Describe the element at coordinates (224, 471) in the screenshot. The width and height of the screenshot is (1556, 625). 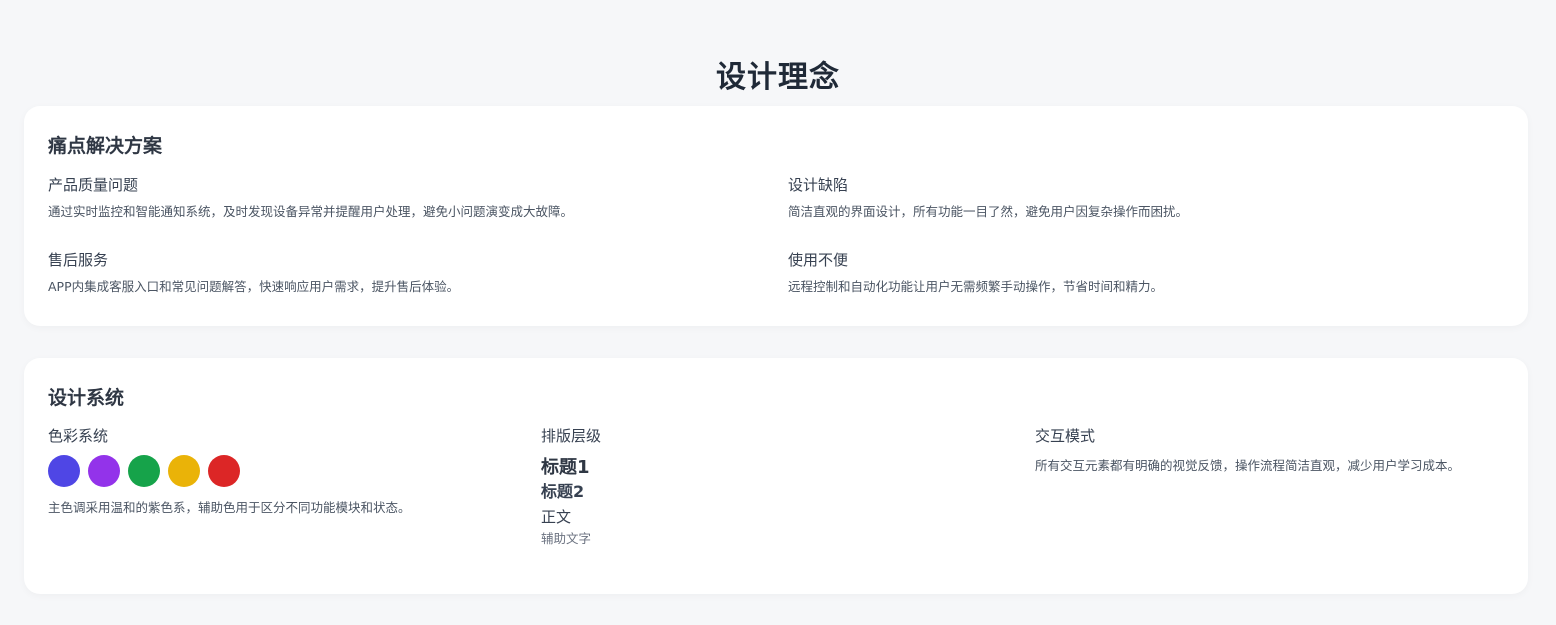
I see `color-swatch-red` at that location.